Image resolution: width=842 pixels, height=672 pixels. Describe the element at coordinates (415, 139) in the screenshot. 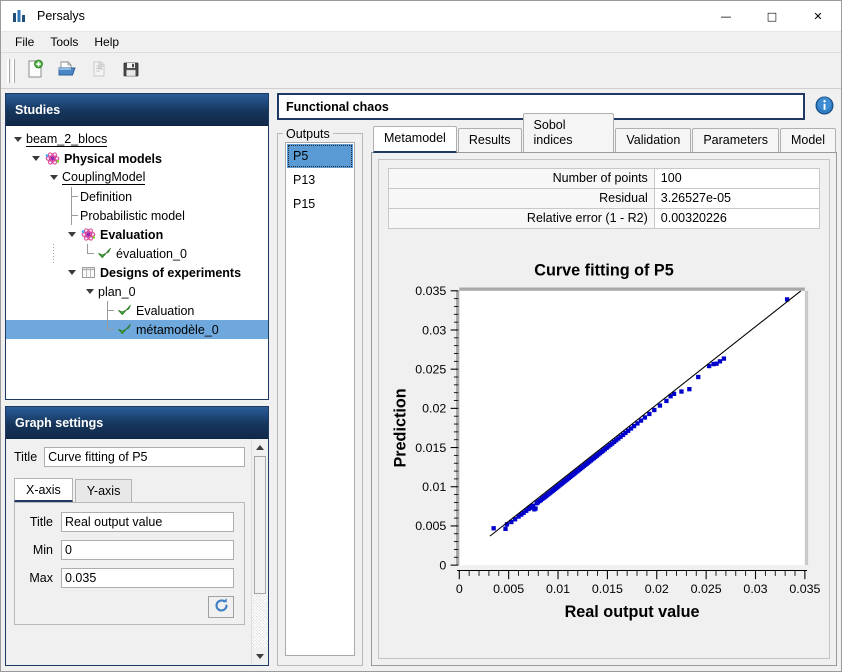

I see `tab-metamodel: Metamodel` at that location.